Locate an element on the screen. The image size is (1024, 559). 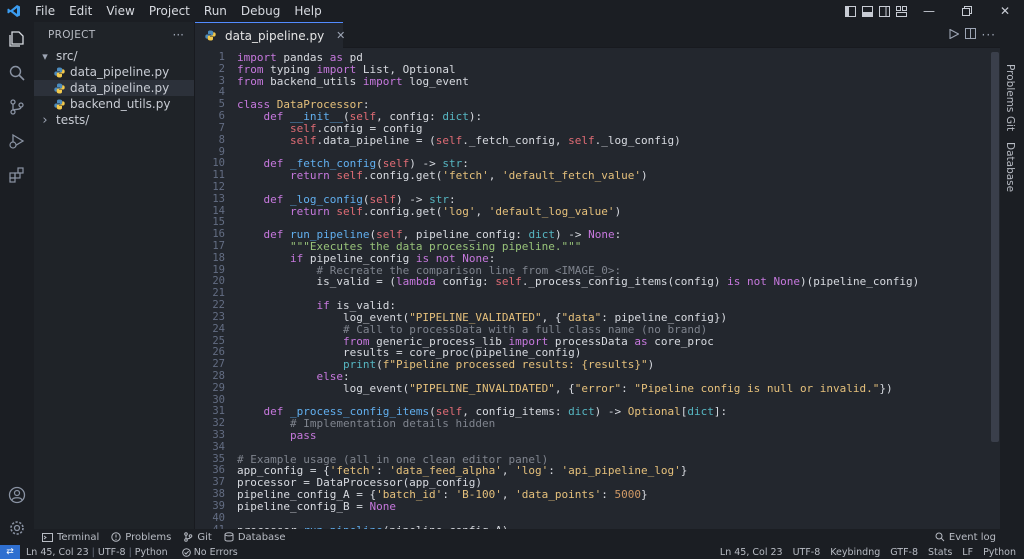
tab-data-pipeline: data_pipeline.py ✕ is located at coordinates (270, 35).